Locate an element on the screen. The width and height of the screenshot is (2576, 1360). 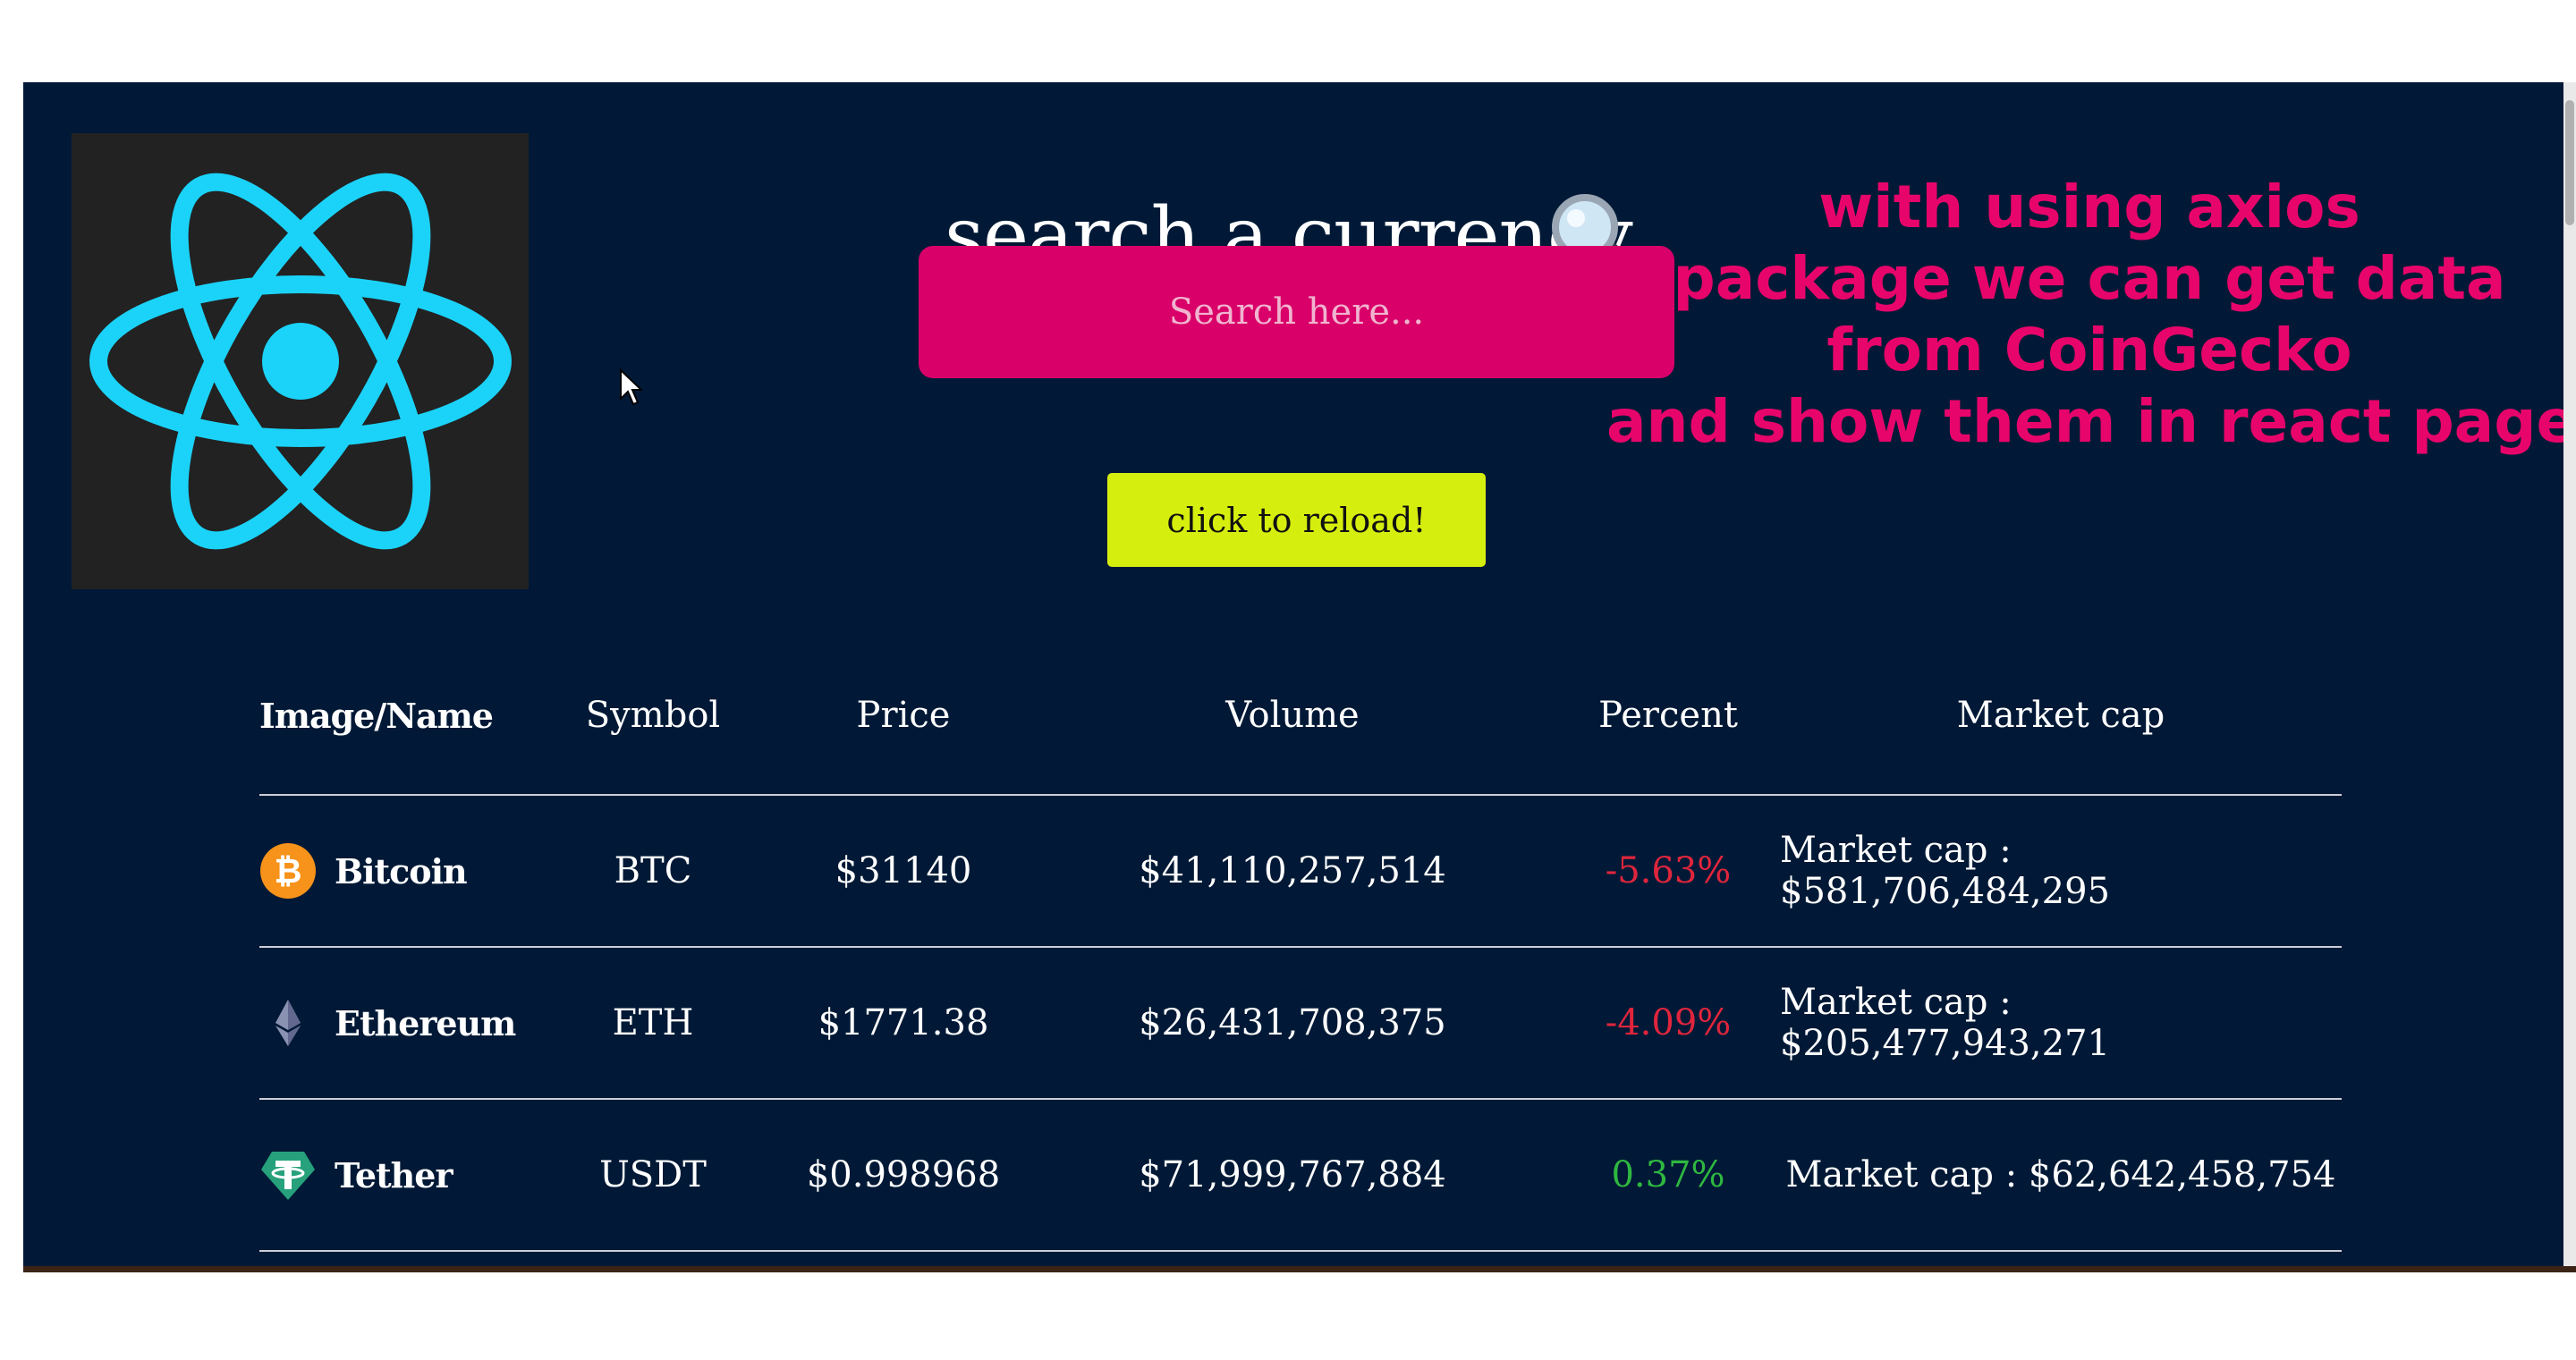
react-logo is located at coordinates (300, 361).